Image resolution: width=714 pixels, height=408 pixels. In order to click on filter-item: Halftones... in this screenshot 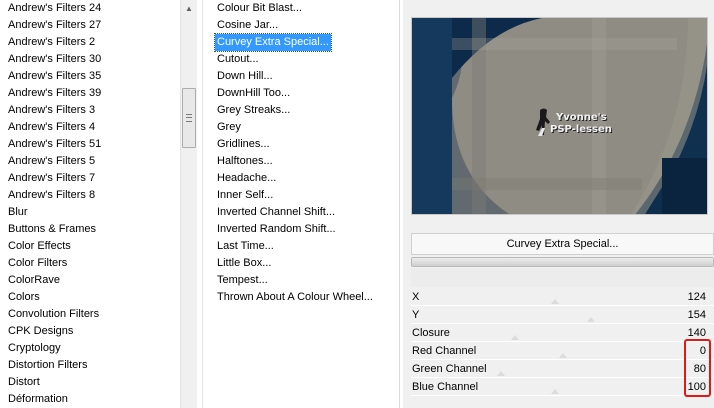, I will do `click(245, 161)`.